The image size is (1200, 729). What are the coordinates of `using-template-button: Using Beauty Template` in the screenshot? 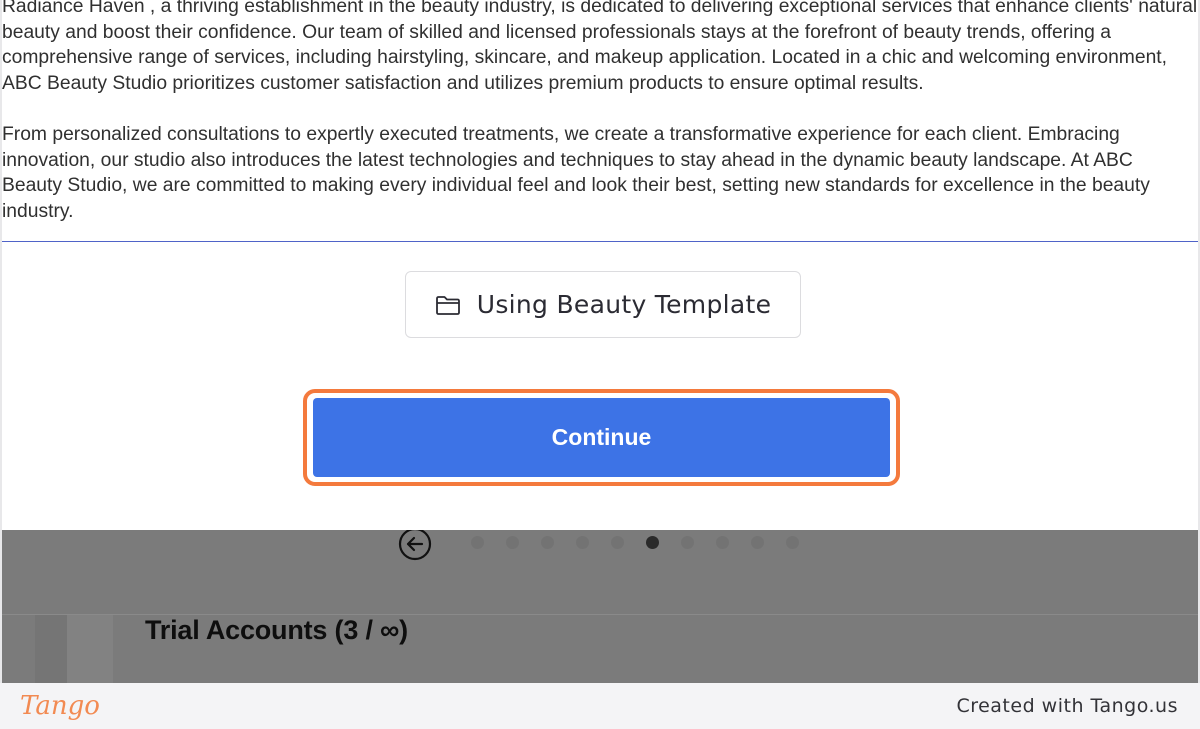 It's located at (603, 304).